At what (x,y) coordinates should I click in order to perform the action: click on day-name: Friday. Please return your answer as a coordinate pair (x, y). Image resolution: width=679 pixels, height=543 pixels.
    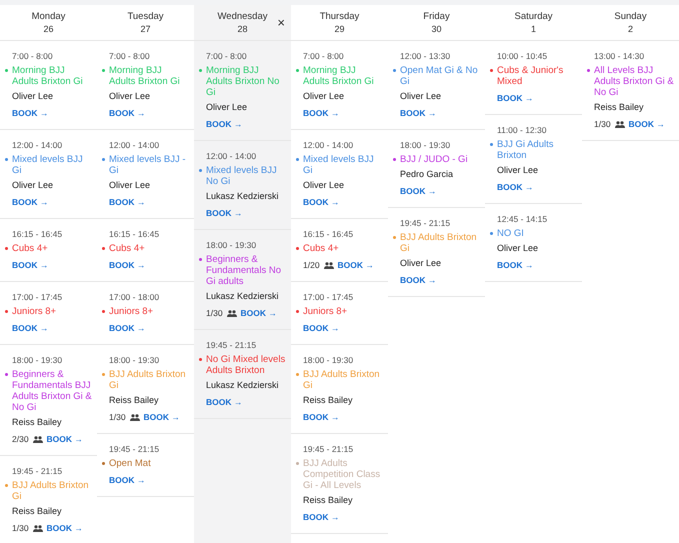
    Looking at the image, I should click on (436, 16).